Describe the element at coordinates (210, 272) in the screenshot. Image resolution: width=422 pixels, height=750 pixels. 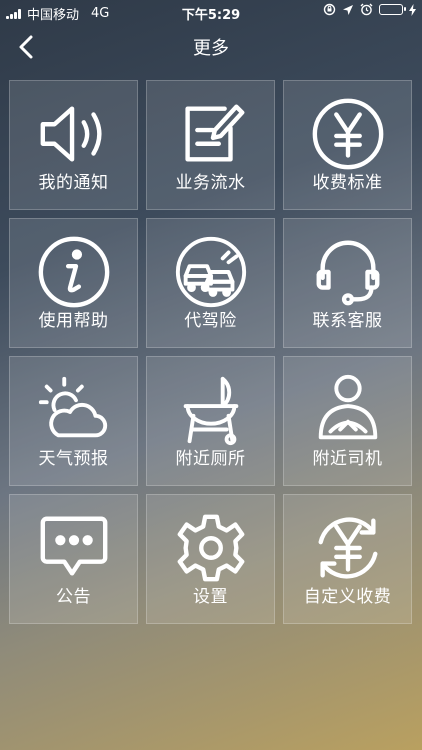
I see `car-insurance-icon` at that location.